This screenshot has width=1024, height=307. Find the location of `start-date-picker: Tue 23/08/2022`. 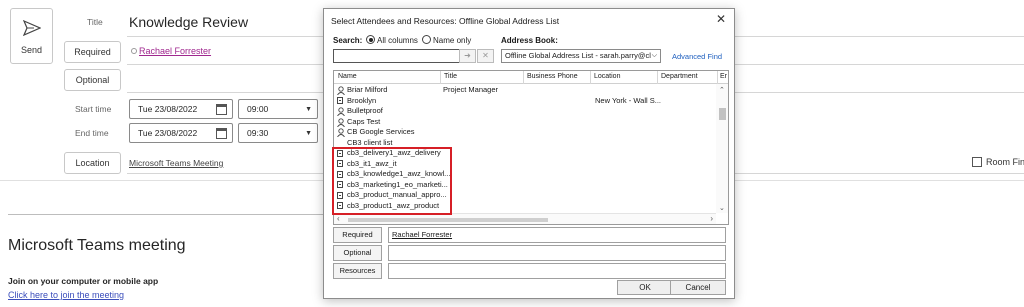

start-date-picker: Tue 23/08/2022 is located at coordinates (181, 109).